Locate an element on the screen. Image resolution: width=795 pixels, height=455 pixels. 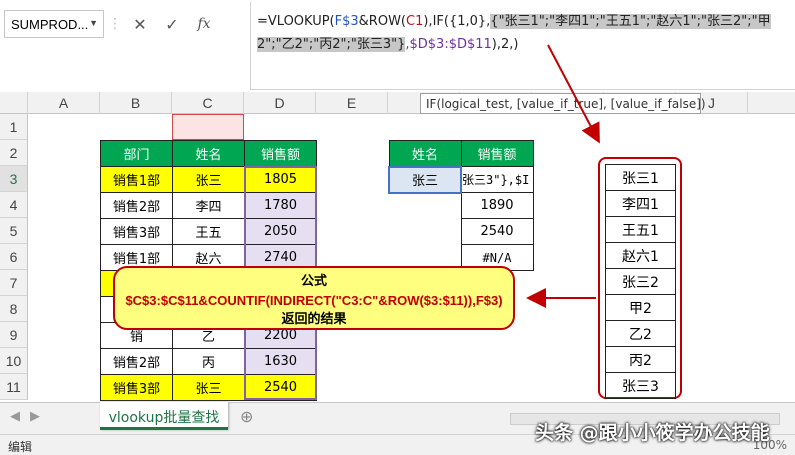
list-item: 丙2 is located at coordinates (640, 359).